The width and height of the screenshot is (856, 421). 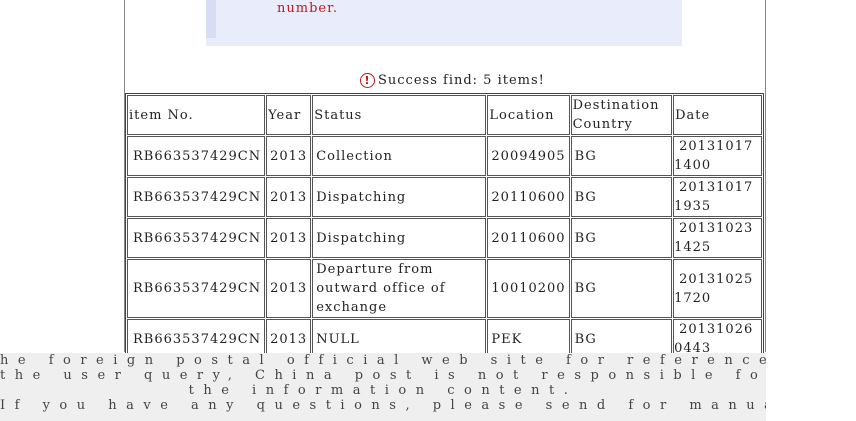 What do you see at coordinates (693, 247) in the screenshot?
I see `date-time: 1425` at bounding box center [693, 247].